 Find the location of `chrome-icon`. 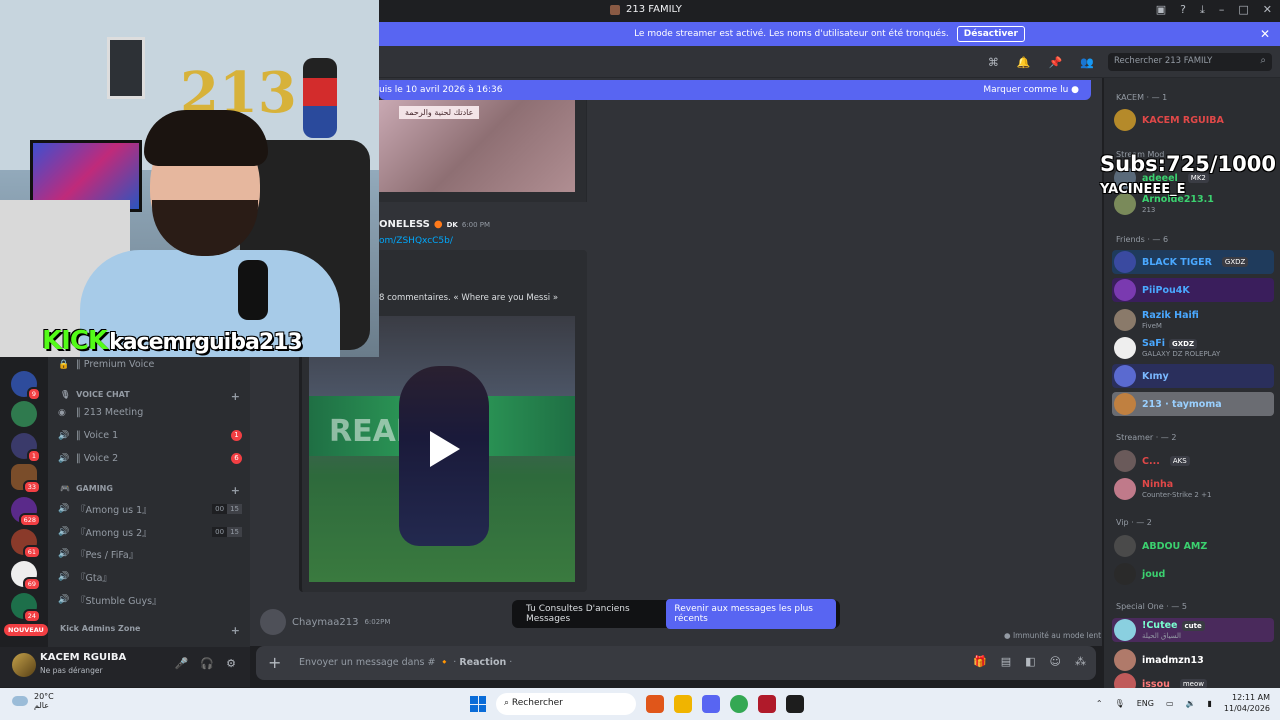

chrome-icon is located at coordinates (739, 704).